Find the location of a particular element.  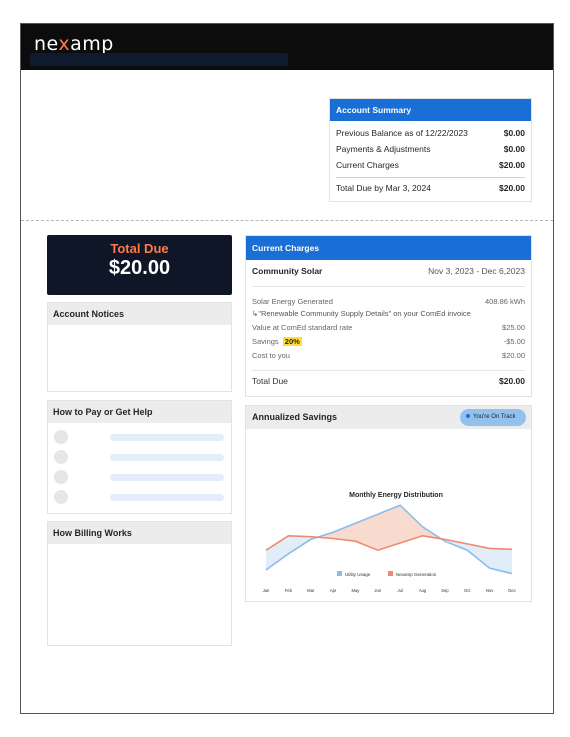

generated-value: 408.86 kWh is located at coordinates (504, 301).